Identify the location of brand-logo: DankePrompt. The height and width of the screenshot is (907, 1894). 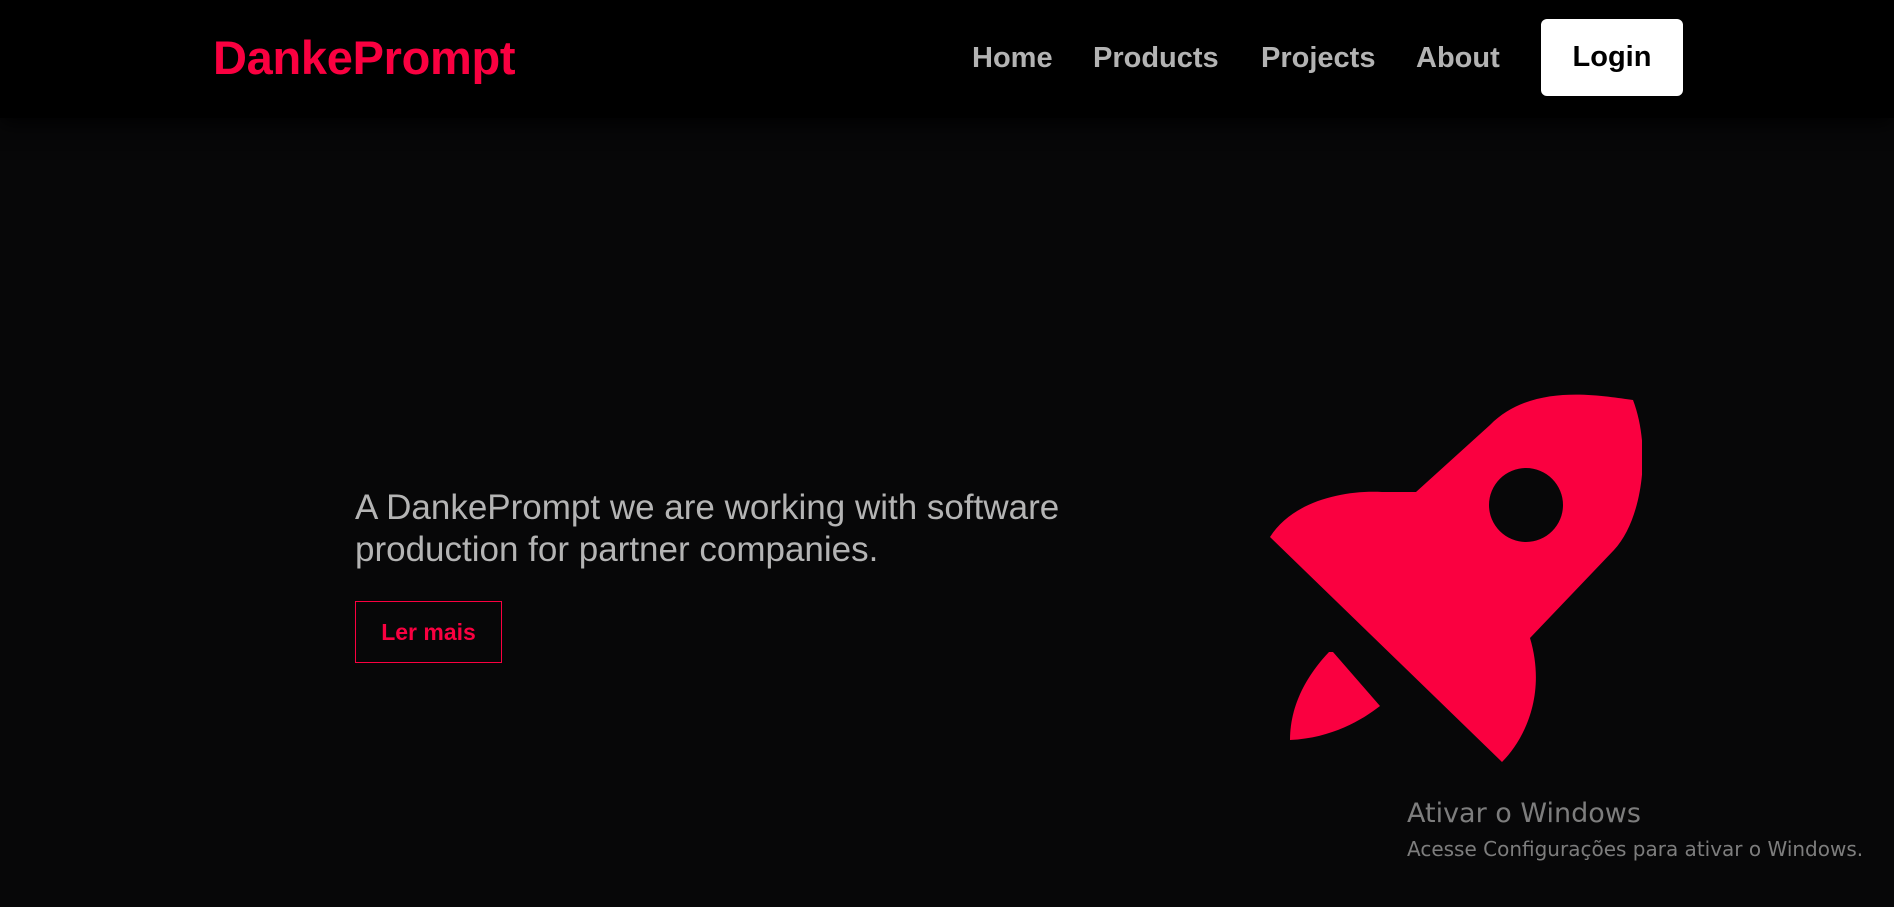
(364, 58).